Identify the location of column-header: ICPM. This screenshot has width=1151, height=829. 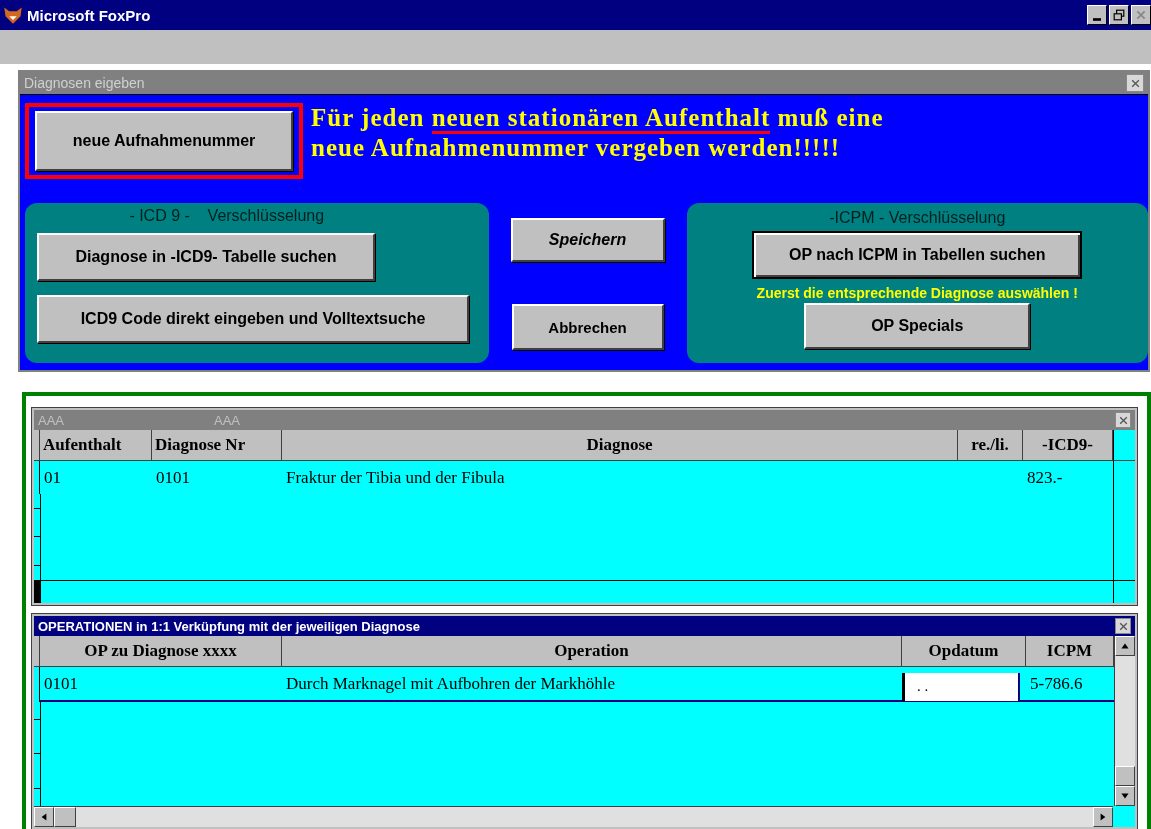
(1070, 651).